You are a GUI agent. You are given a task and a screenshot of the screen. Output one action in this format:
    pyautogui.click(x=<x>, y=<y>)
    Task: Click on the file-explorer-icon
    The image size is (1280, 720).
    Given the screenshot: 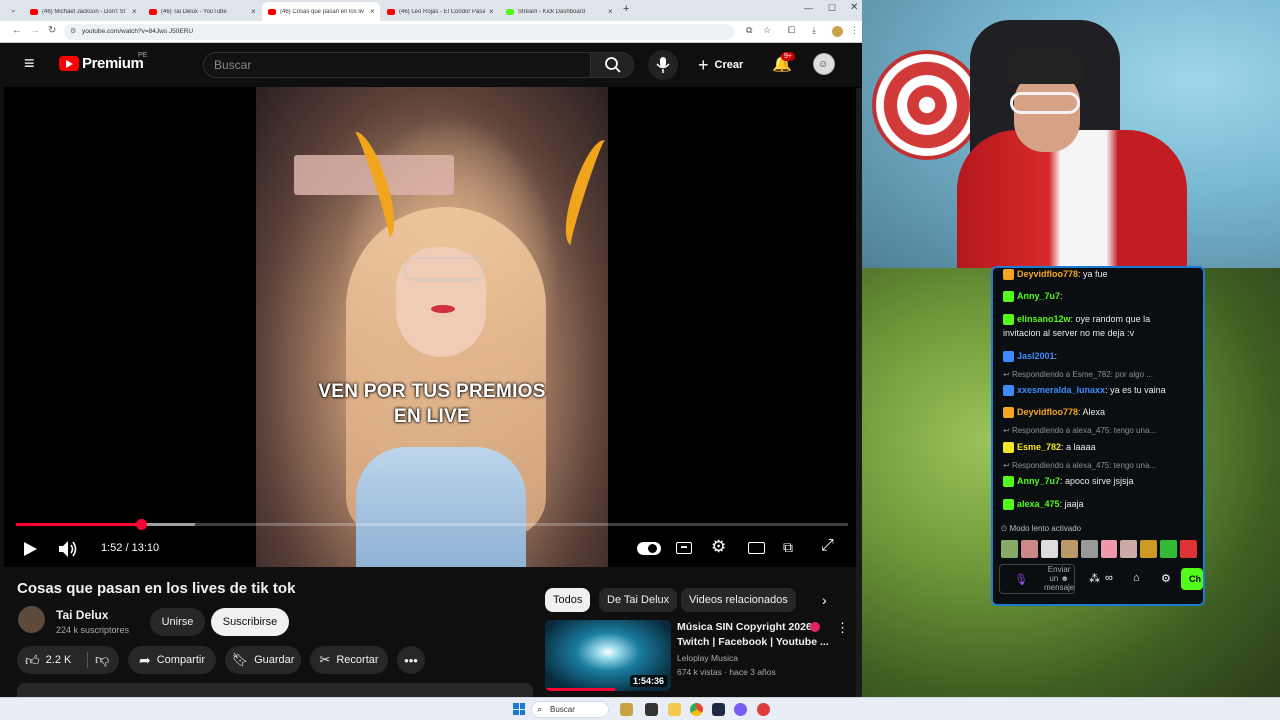 What is the action you would take?
    pyautogui.click(x=674, y=709)
    